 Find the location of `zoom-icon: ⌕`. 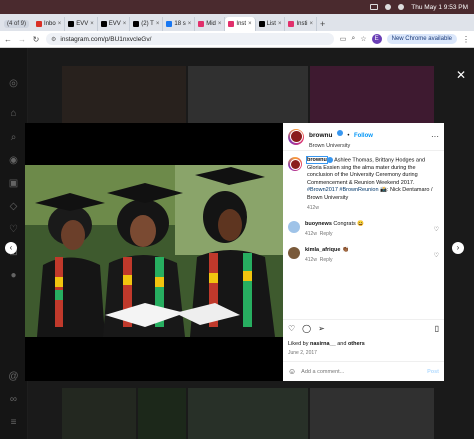

zoom-icon: ⌕ is located at coordinates (353, 39).